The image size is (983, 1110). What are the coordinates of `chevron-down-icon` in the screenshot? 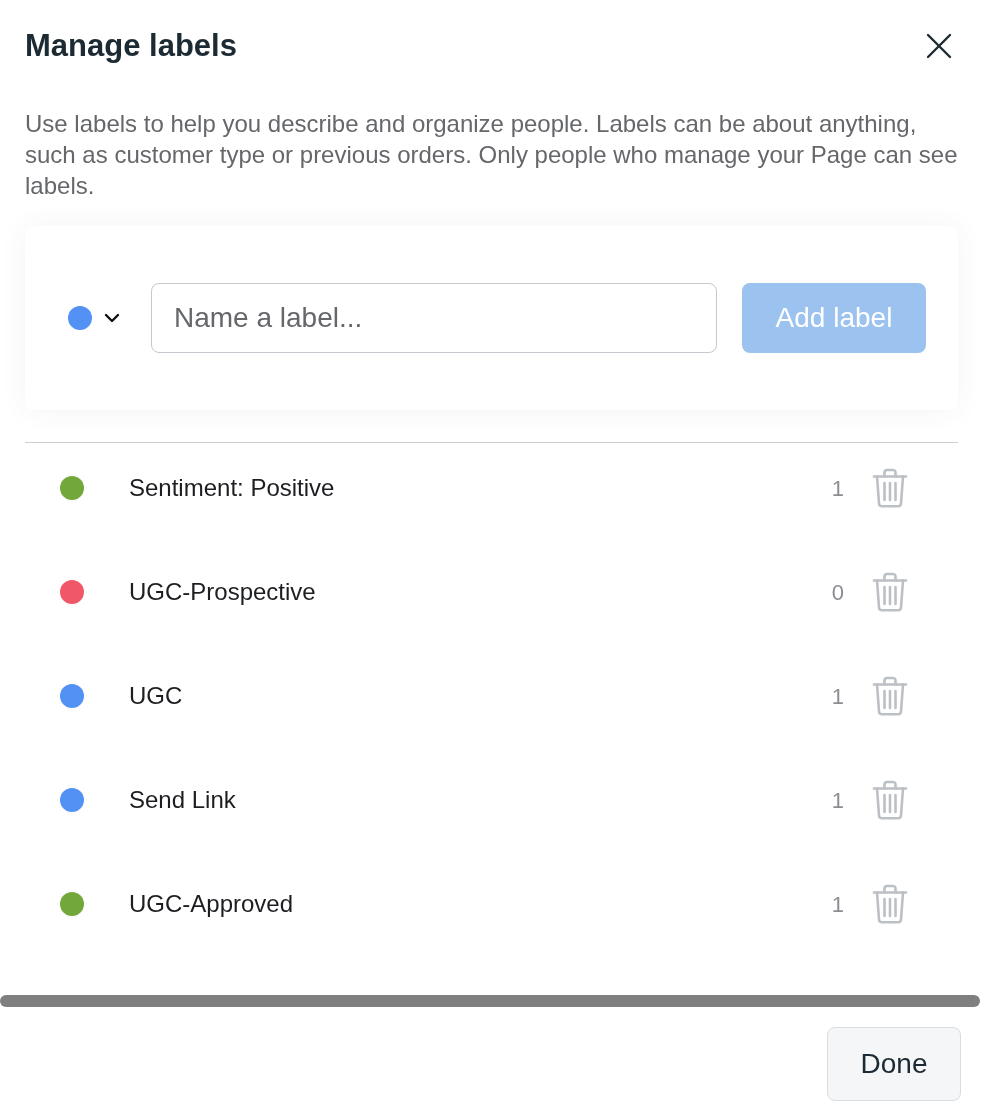 It's located at (112, 318).